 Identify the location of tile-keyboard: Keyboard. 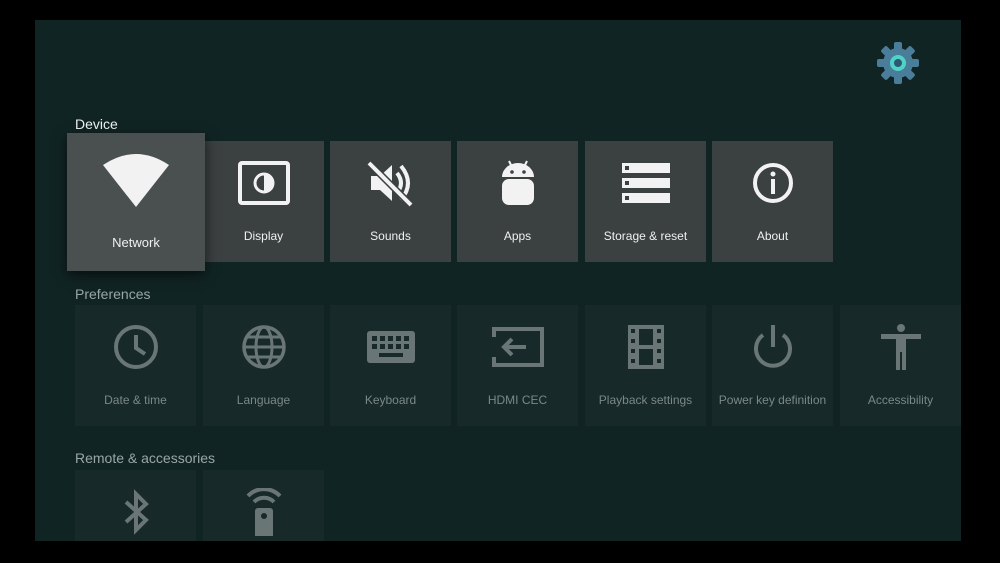
(390, 365).